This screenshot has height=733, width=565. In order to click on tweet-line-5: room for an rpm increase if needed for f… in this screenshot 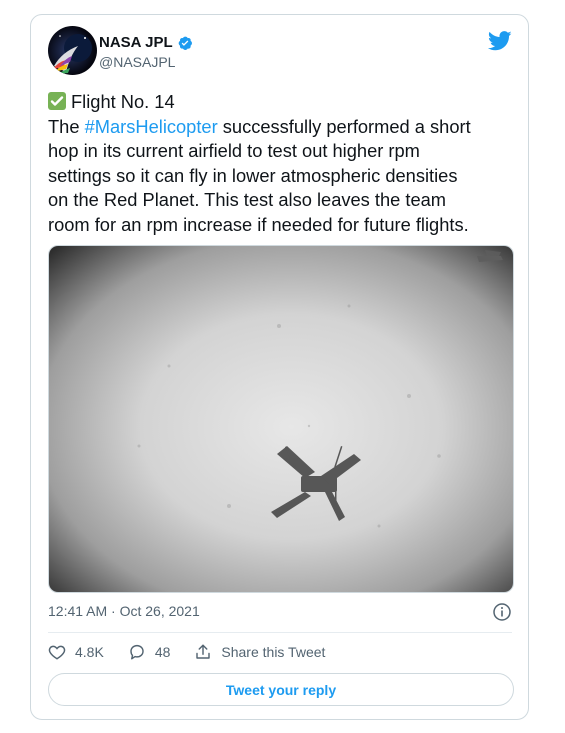, I will do `click(258, 224)`.